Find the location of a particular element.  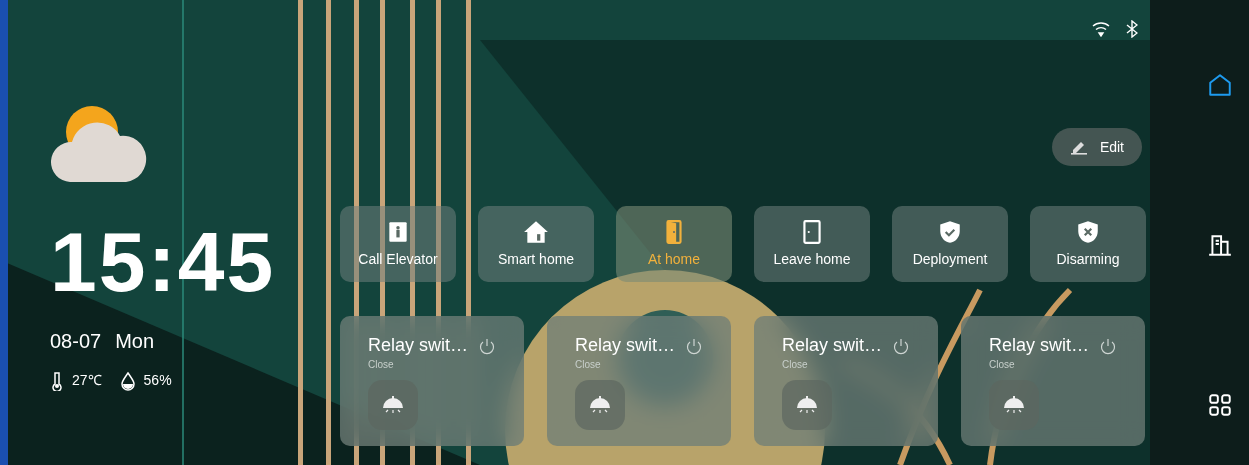

scene-button: Deployment is located at coordinates (950, 244).